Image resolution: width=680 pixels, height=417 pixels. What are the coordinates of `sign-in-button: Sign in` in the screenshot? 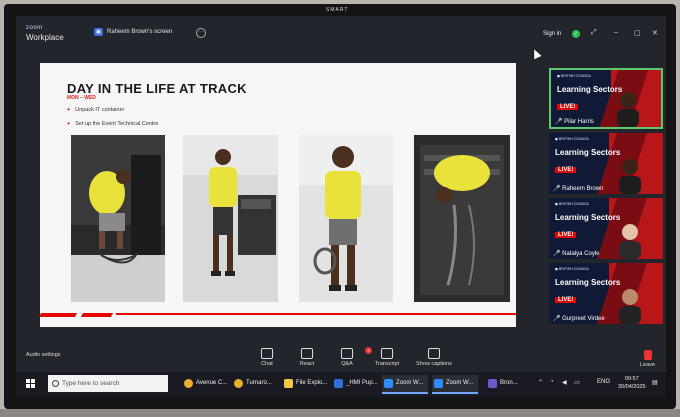 It's located at (552, 34).